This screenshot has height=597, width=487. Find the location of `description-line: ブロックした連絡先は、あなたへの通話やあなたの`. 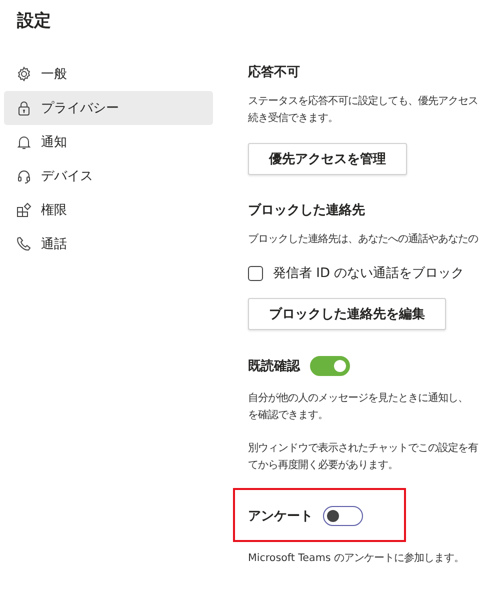

description-line: ブロックした連絡先は、あなたへの通話やあなたの is located at coordinates (363, 239).